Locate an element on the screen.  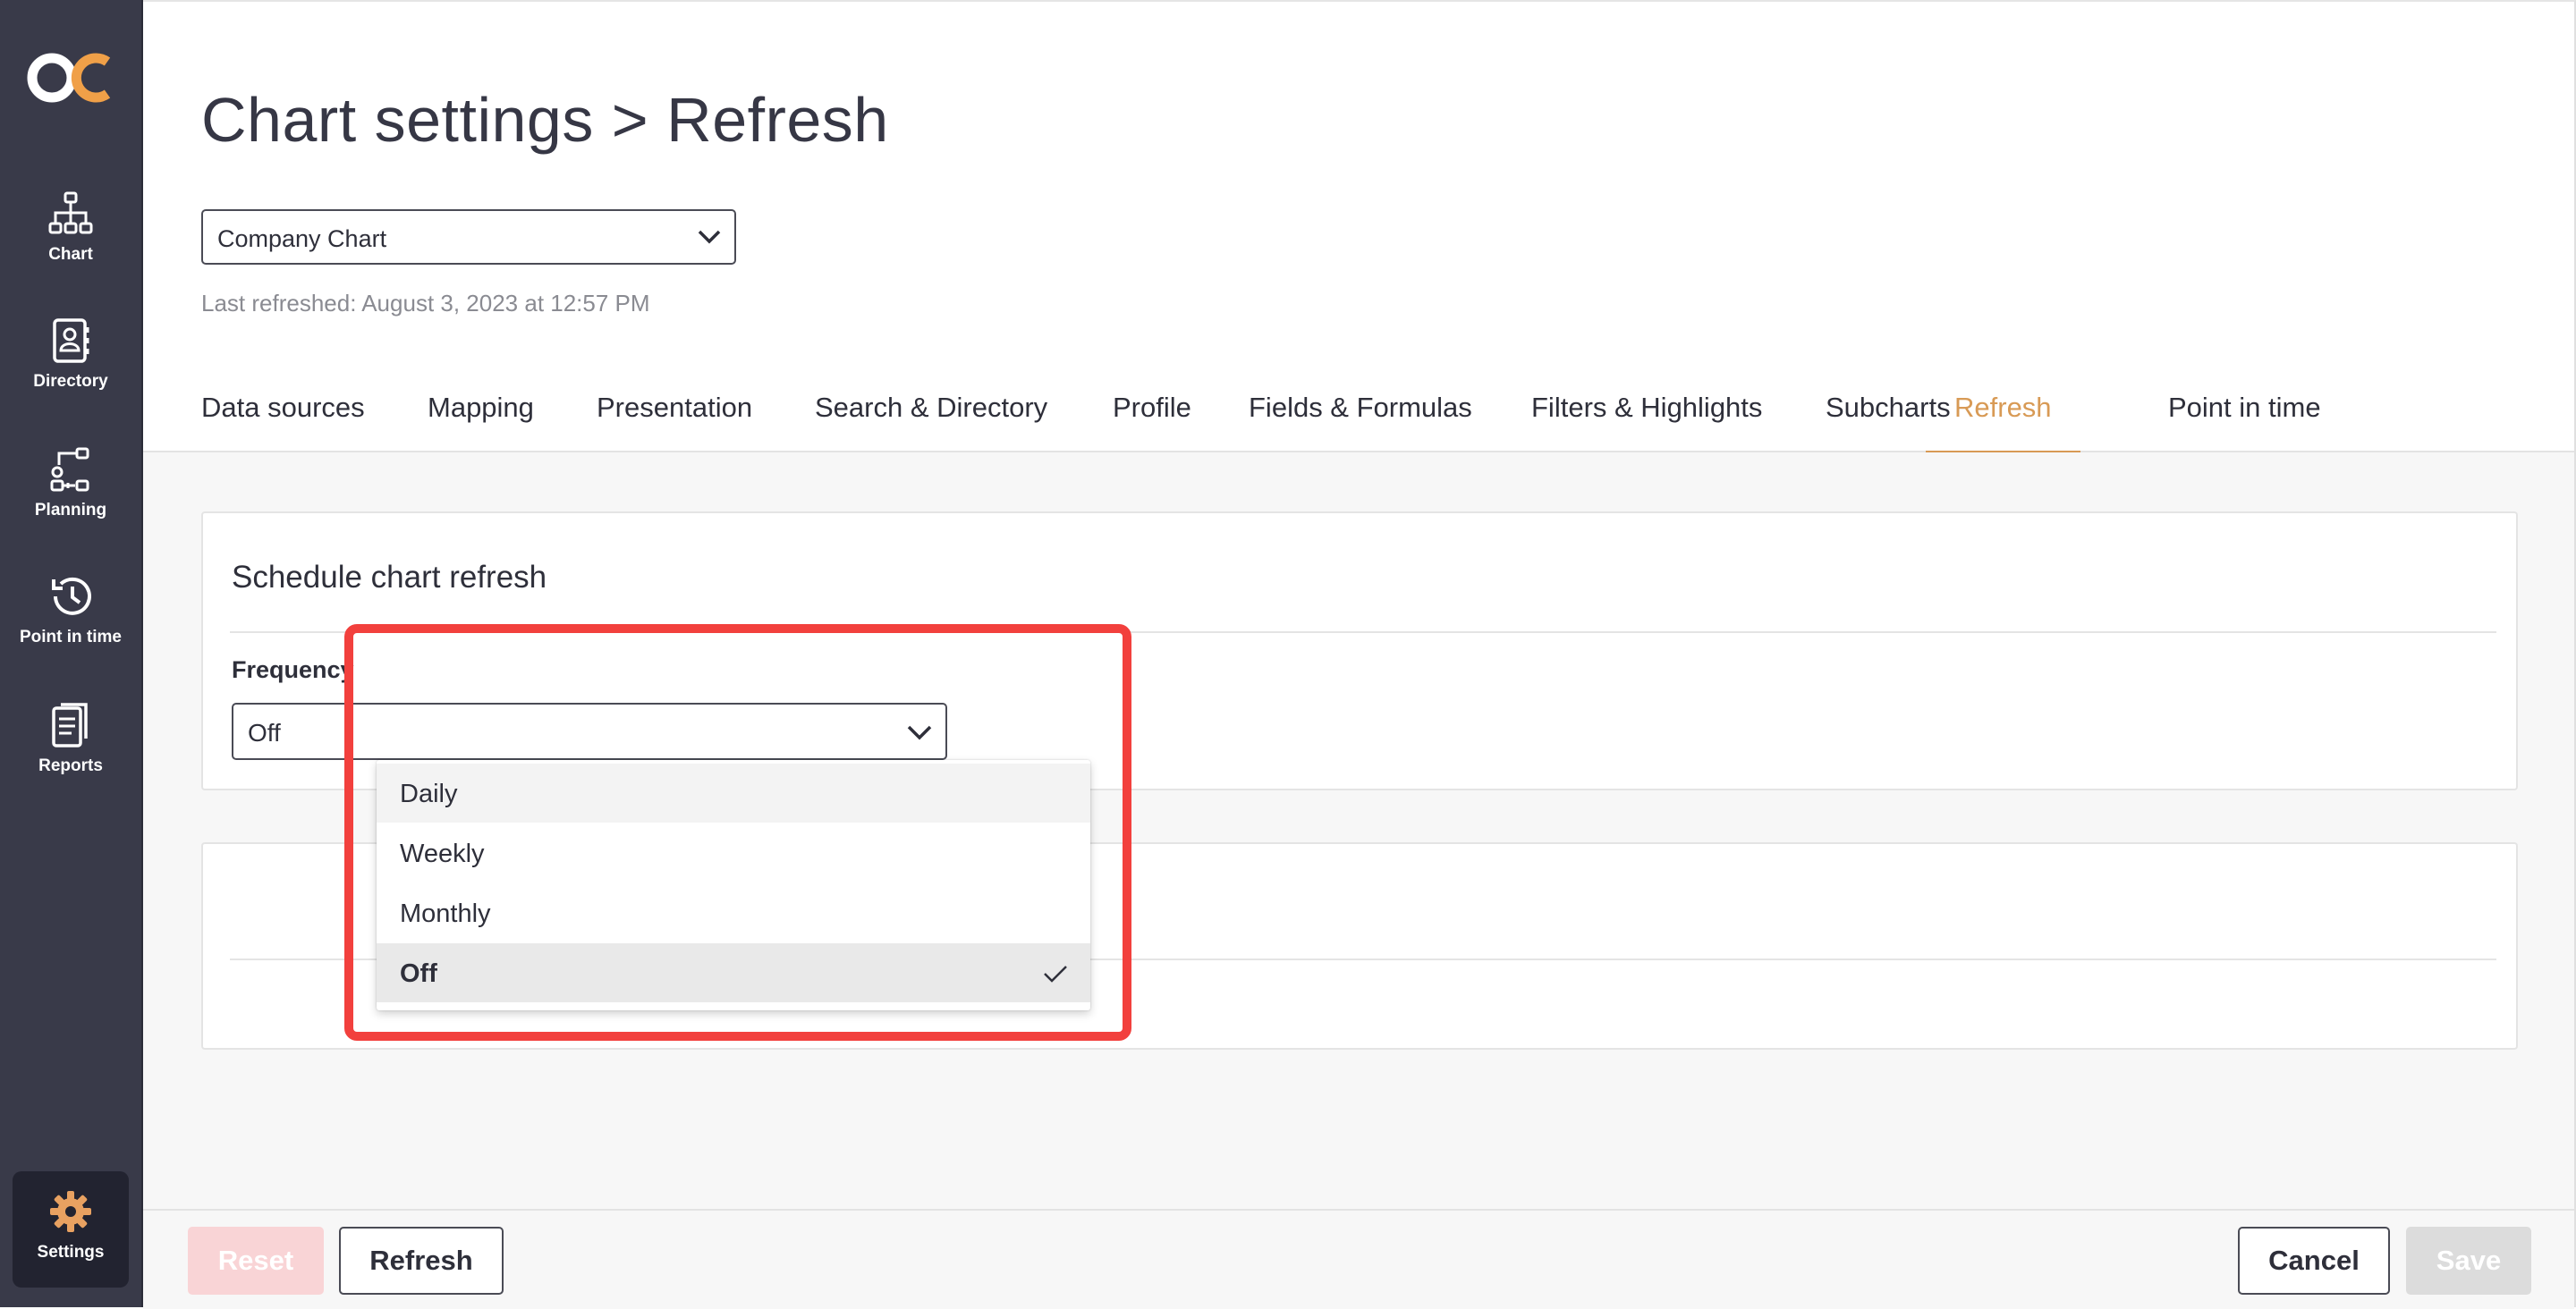
frequency-select: Off is located at coordinates (589, 731).